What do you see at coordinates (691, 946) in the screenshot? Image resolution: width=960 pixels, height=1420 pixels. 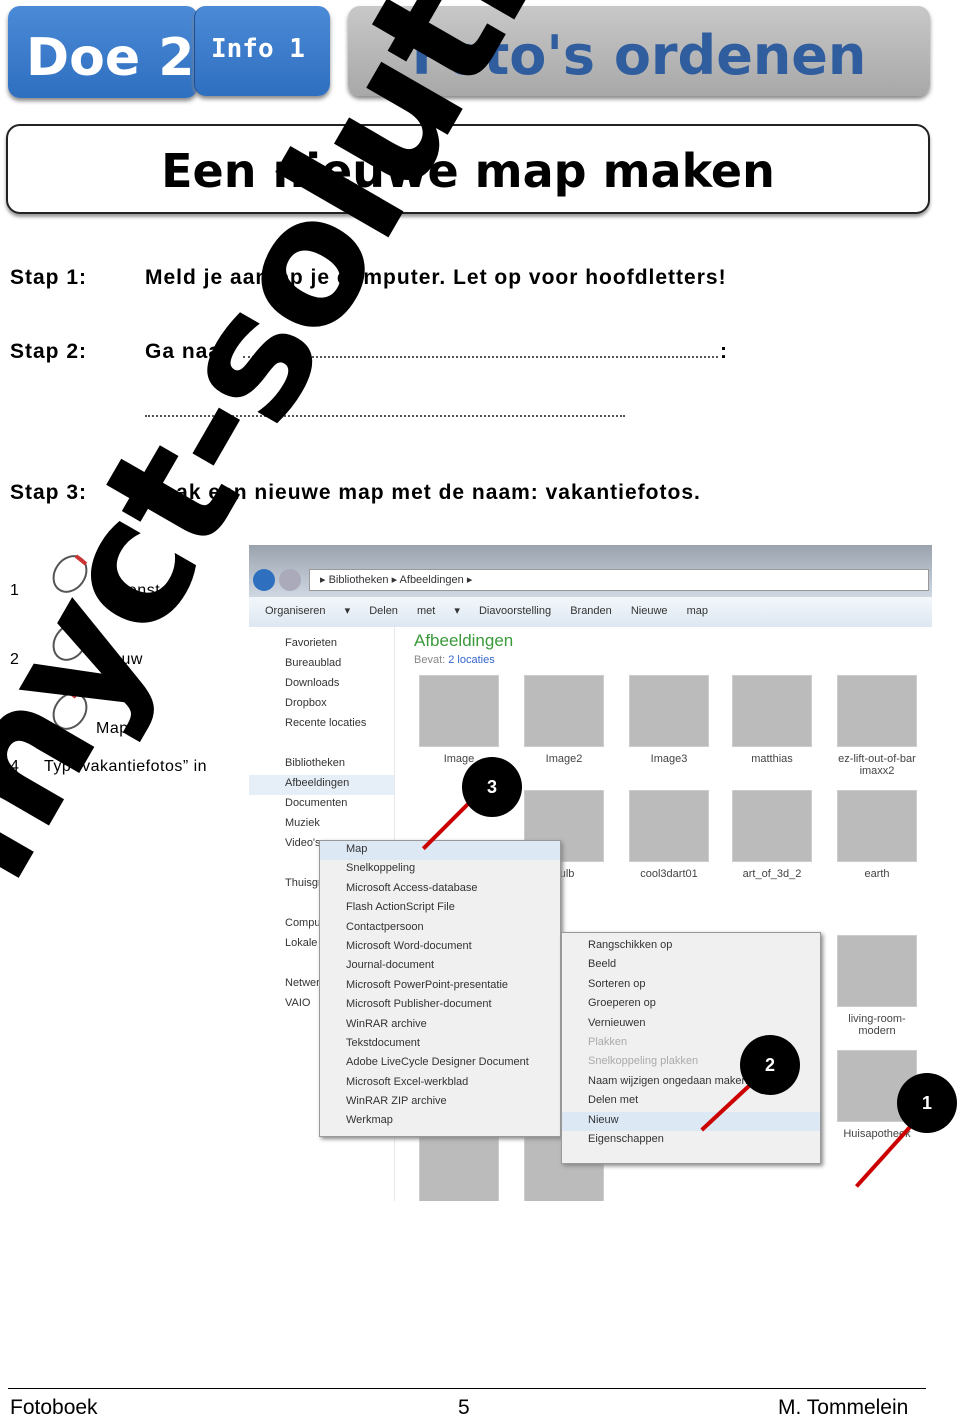 I see `context-menu-item: Rangschikken op` at bounding box center [691, 946].